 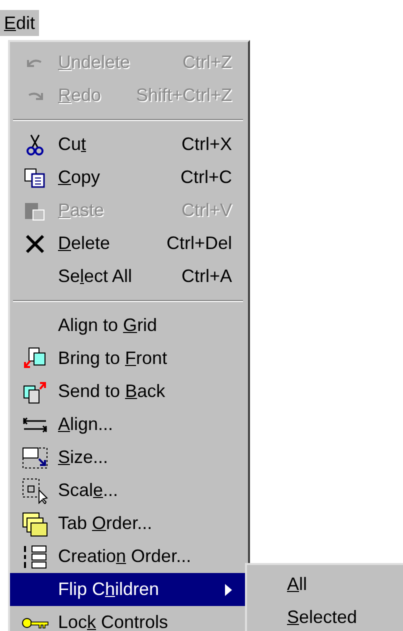 I want to click on menu-item: Flip Children, so click(x=128, y=589).